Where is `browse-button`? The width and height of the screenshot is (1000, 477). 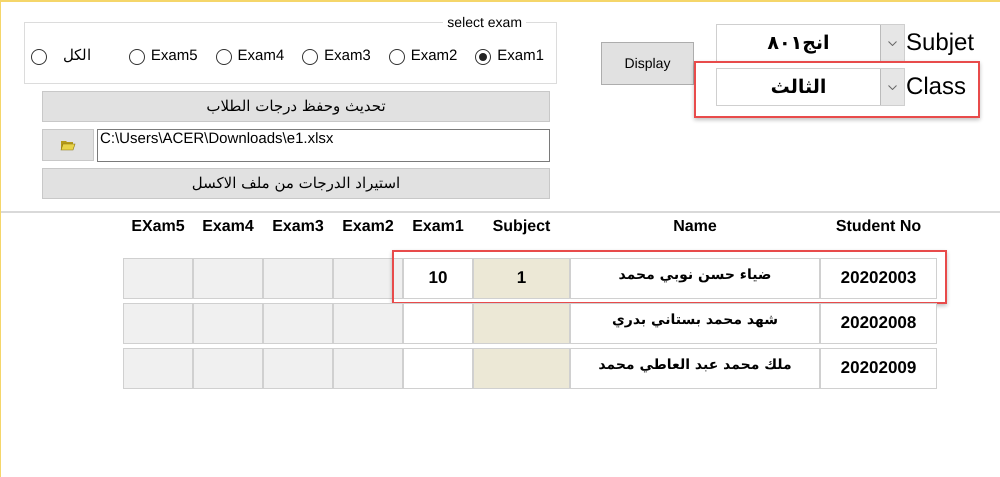 browse-button is located at coordinates (68, 145).